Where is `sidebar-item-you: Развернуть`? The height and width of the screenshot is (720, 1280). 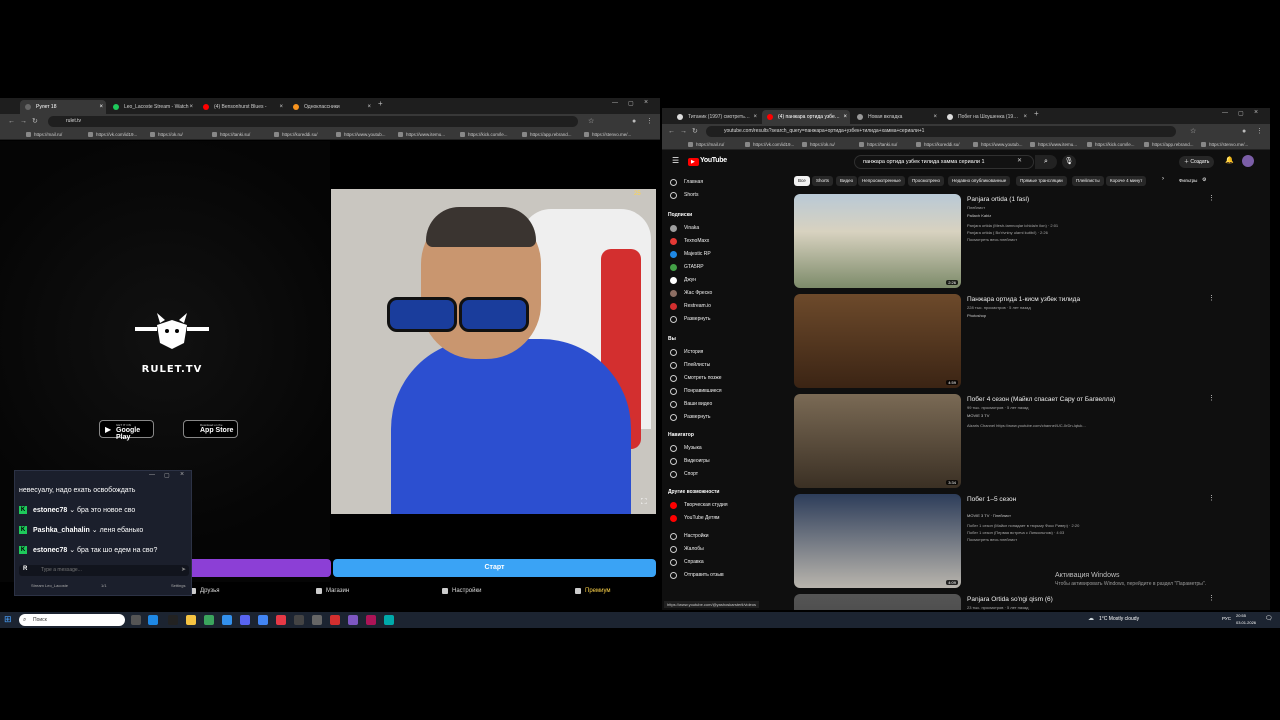
sidebar-item-you: Развернуть is located at coordinates (718, 417).